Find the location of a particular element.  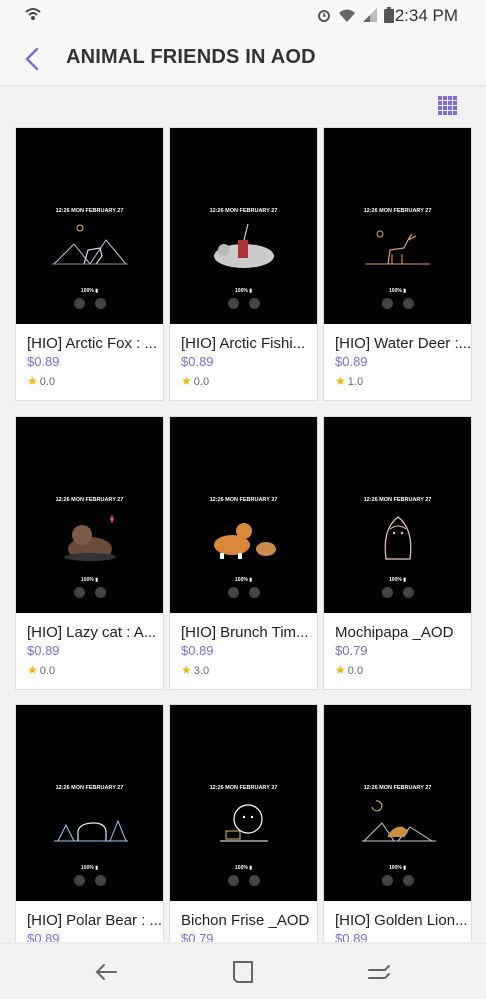

back-button is located at coordinates (33, 59).